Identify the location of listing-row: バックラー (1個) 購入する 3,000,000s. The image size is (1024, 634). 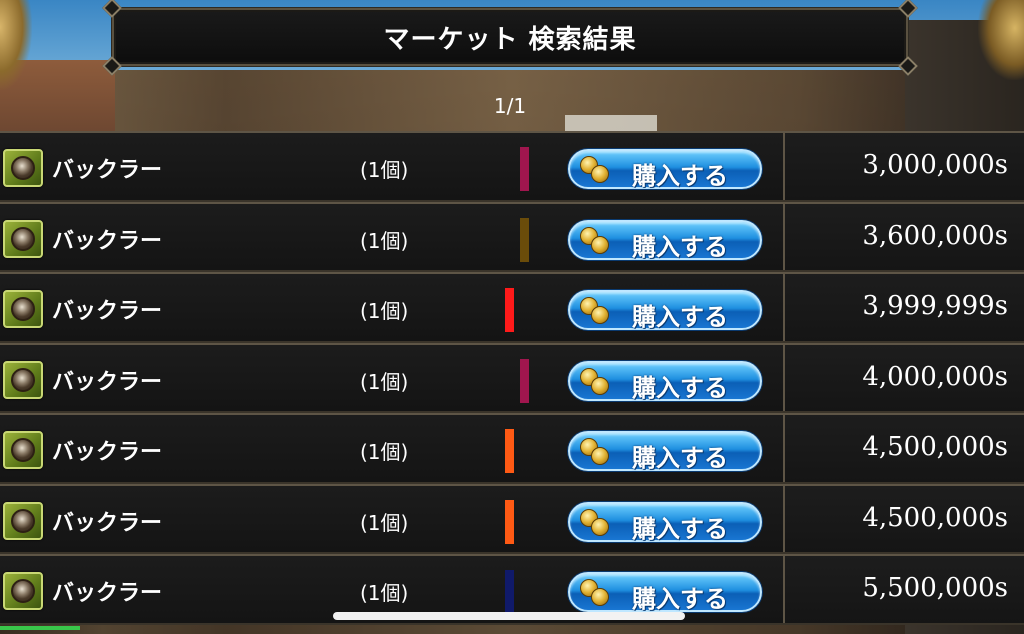
(512, 166).